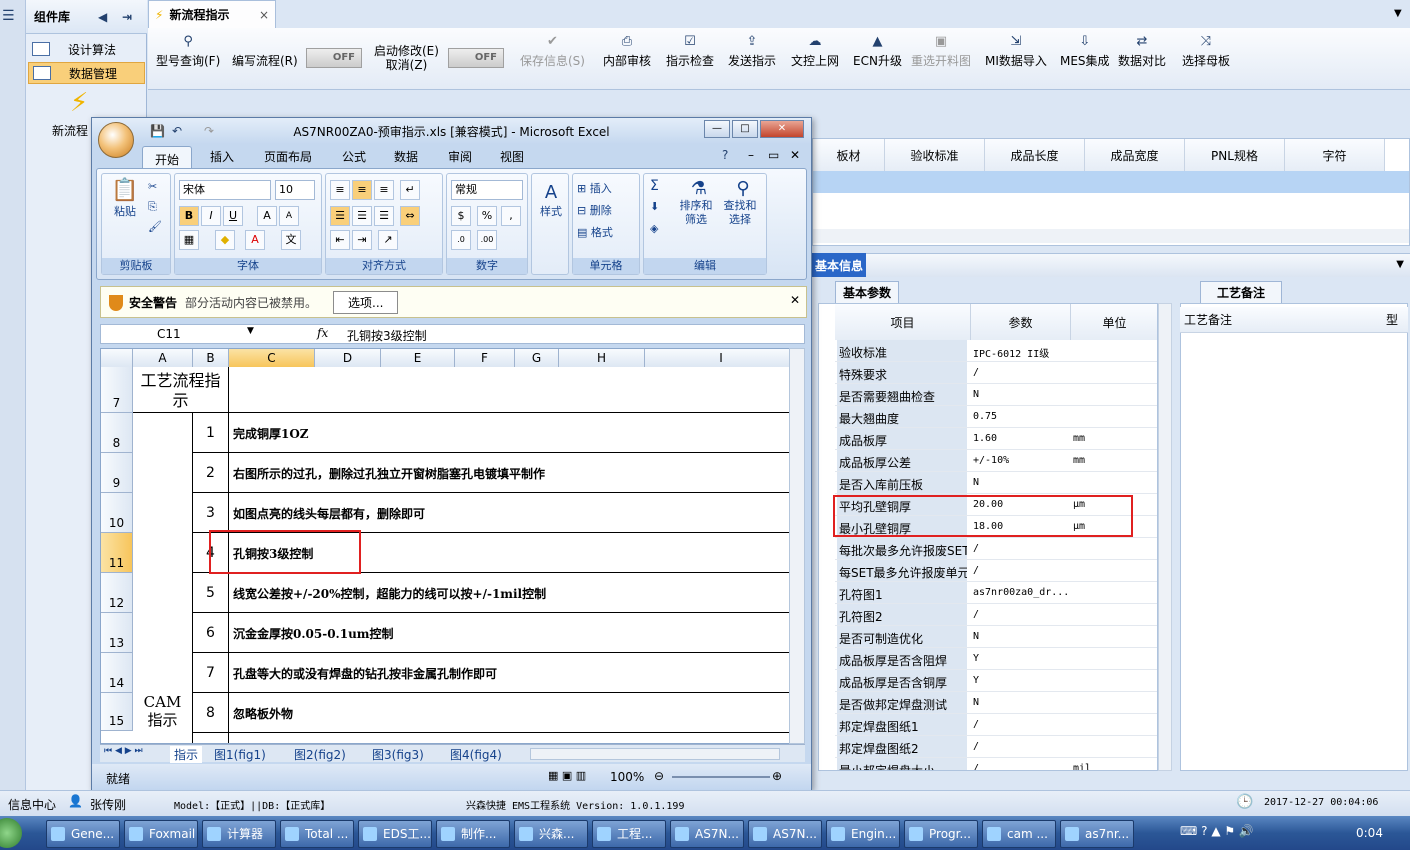 The image size is (1410, 850). What do you see at coordinates (384, 216) in the screenshot?
I see `align-right-icon: ☰` at bounding box center [384, 216].